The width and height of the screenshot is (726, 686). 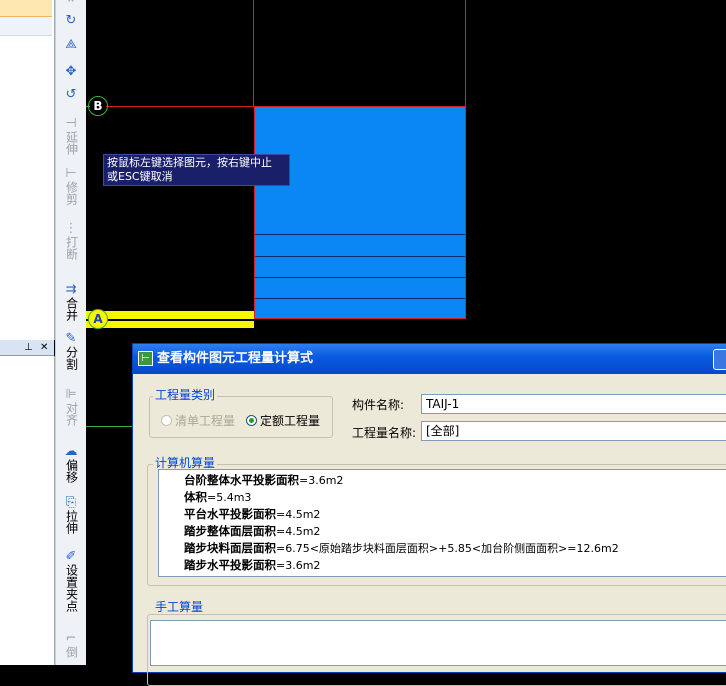 What do you see at coordinates (719, 359) in the screenshot?
I see `dialog-close-button` at bounding box center [719, 359].